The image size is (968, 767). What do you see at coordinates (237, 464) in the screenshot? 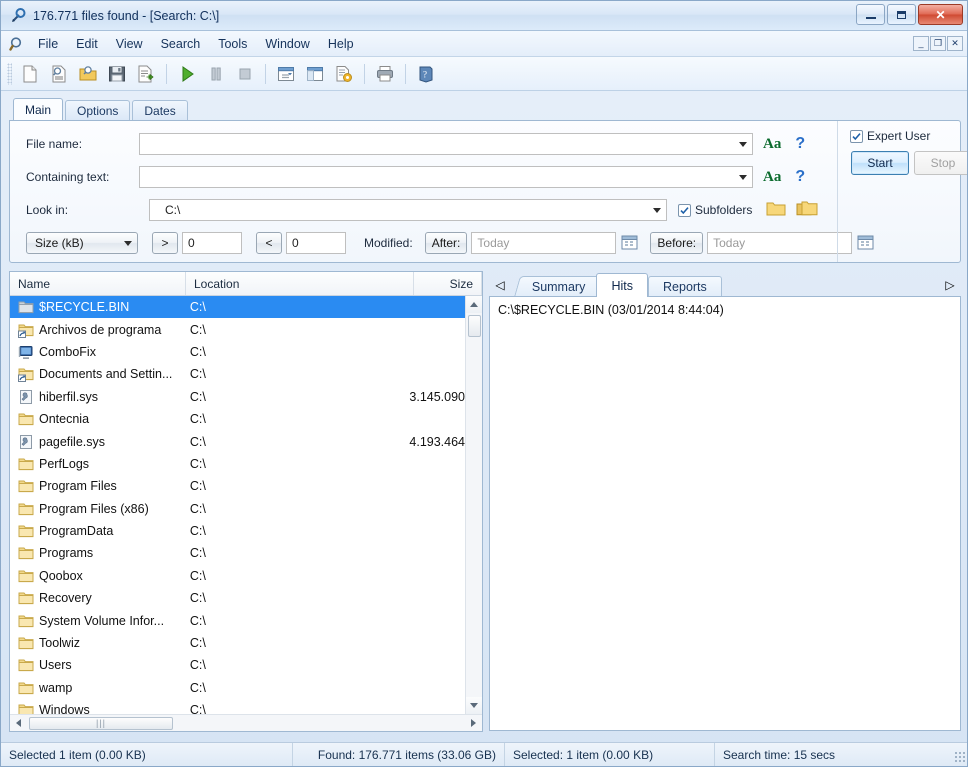
I see `table-row: PerfLogs C:\` at bounding box center [237, 464].